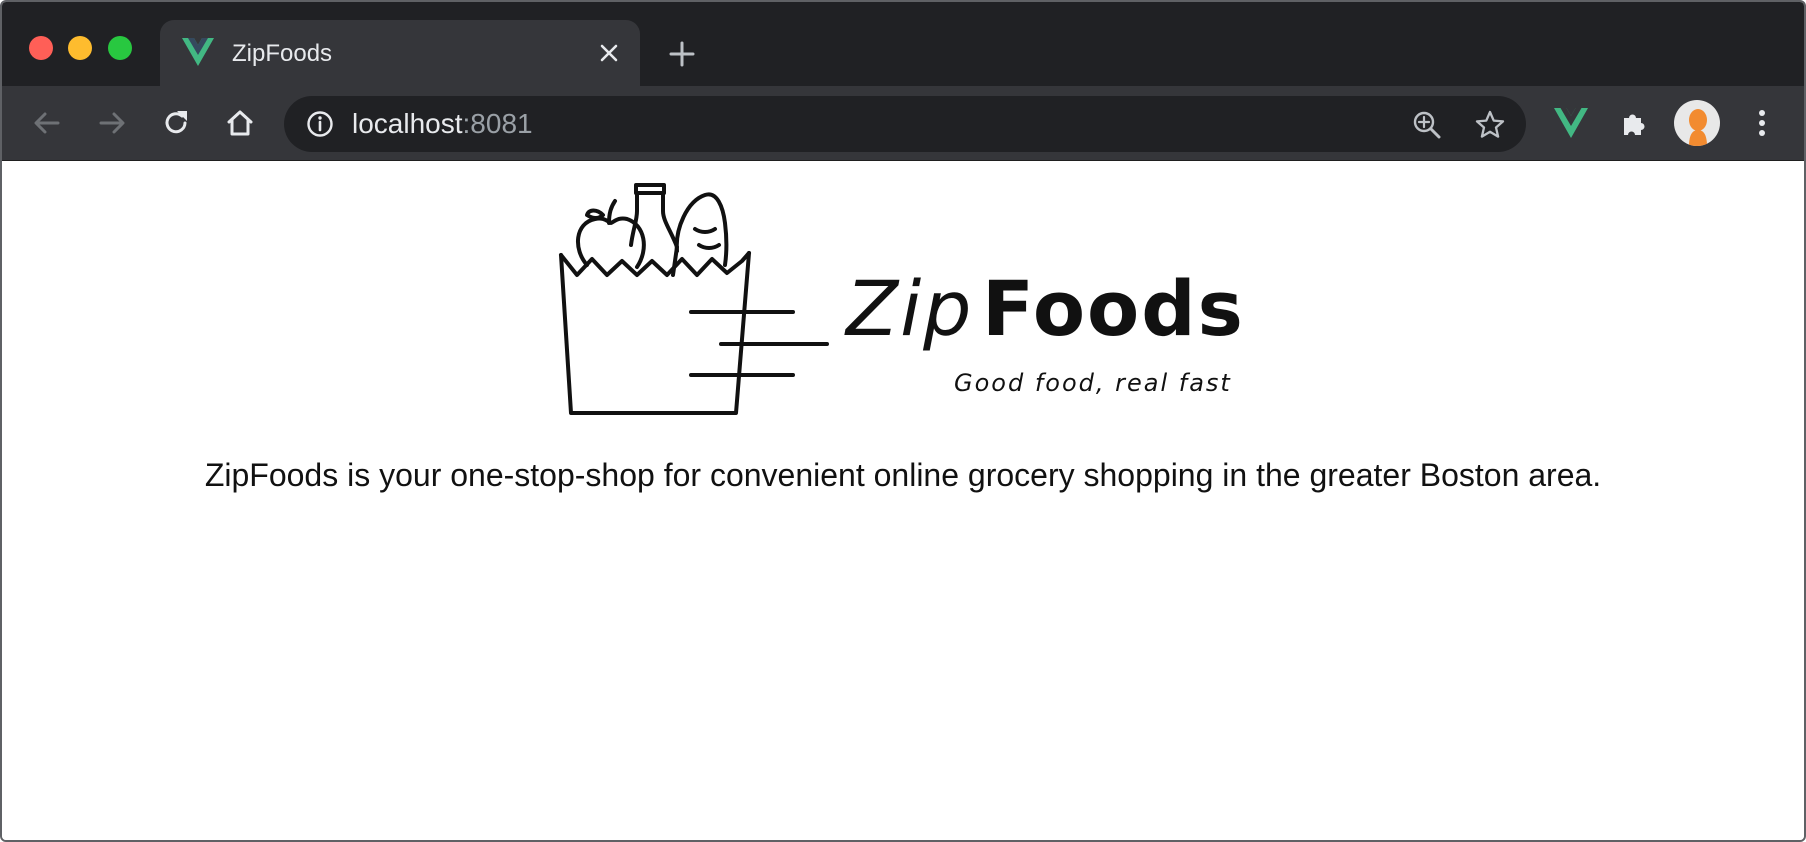 The height and width of the screenshot is (842, 1806). I want to click on plus-icon, so click(682, 54).